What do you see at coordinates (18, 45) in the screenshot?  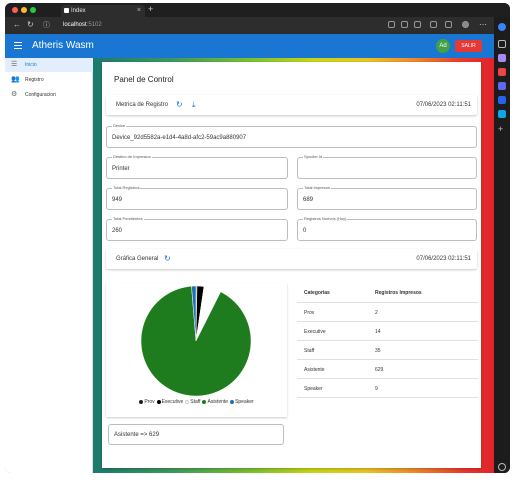 I see `hamburger-menu-icon` at bounding box center [18, 45].